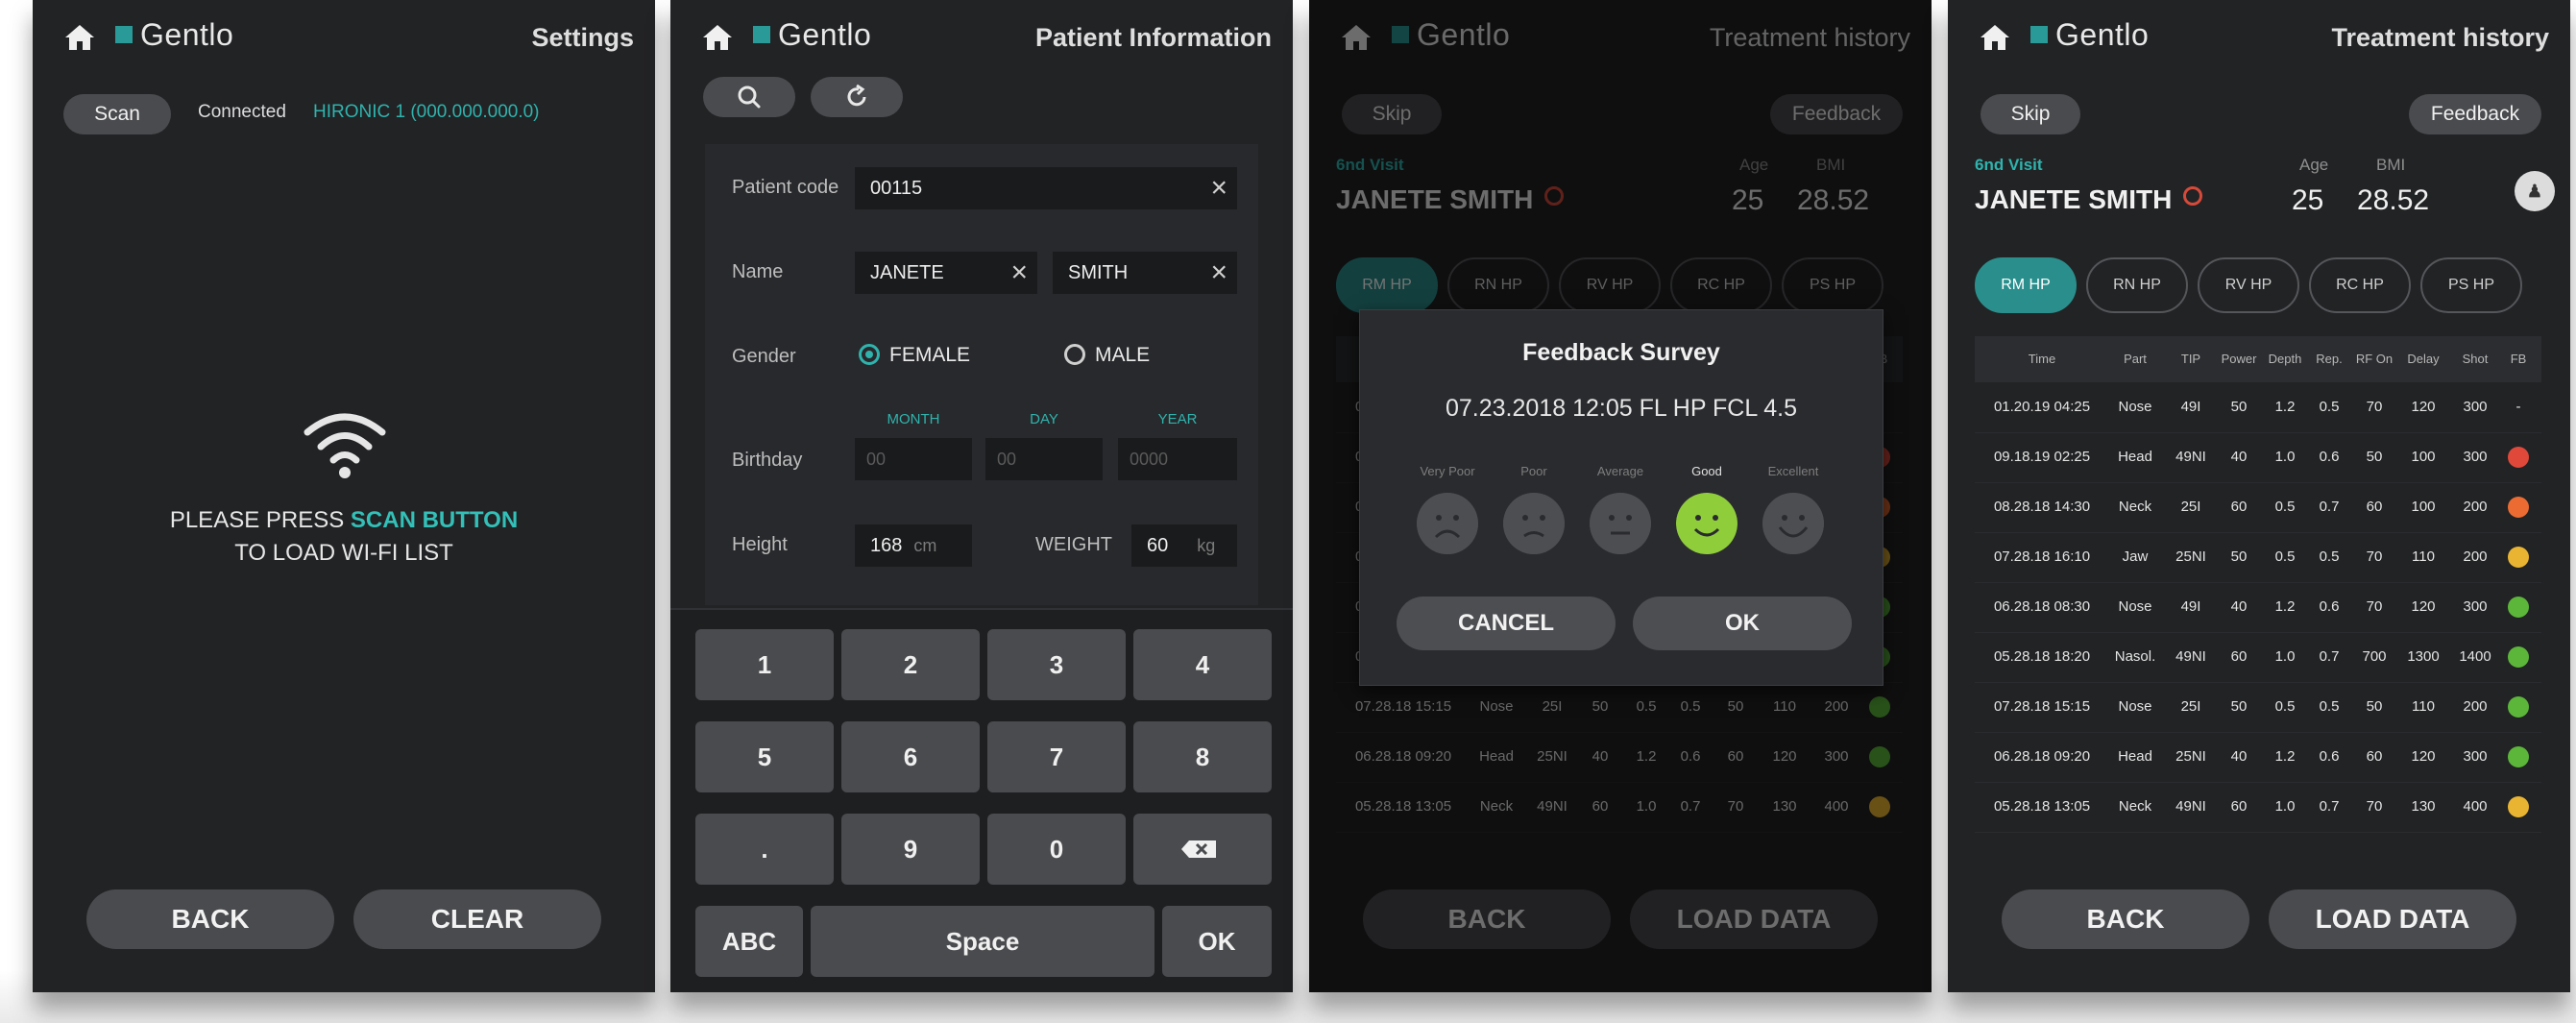 This screenshot has height=1023, width=2576. I want to click on table-row: 07.28.18 16:10 Jaw 25NI 50 0.5 0.5 70 110 200, so click(2258, 557).